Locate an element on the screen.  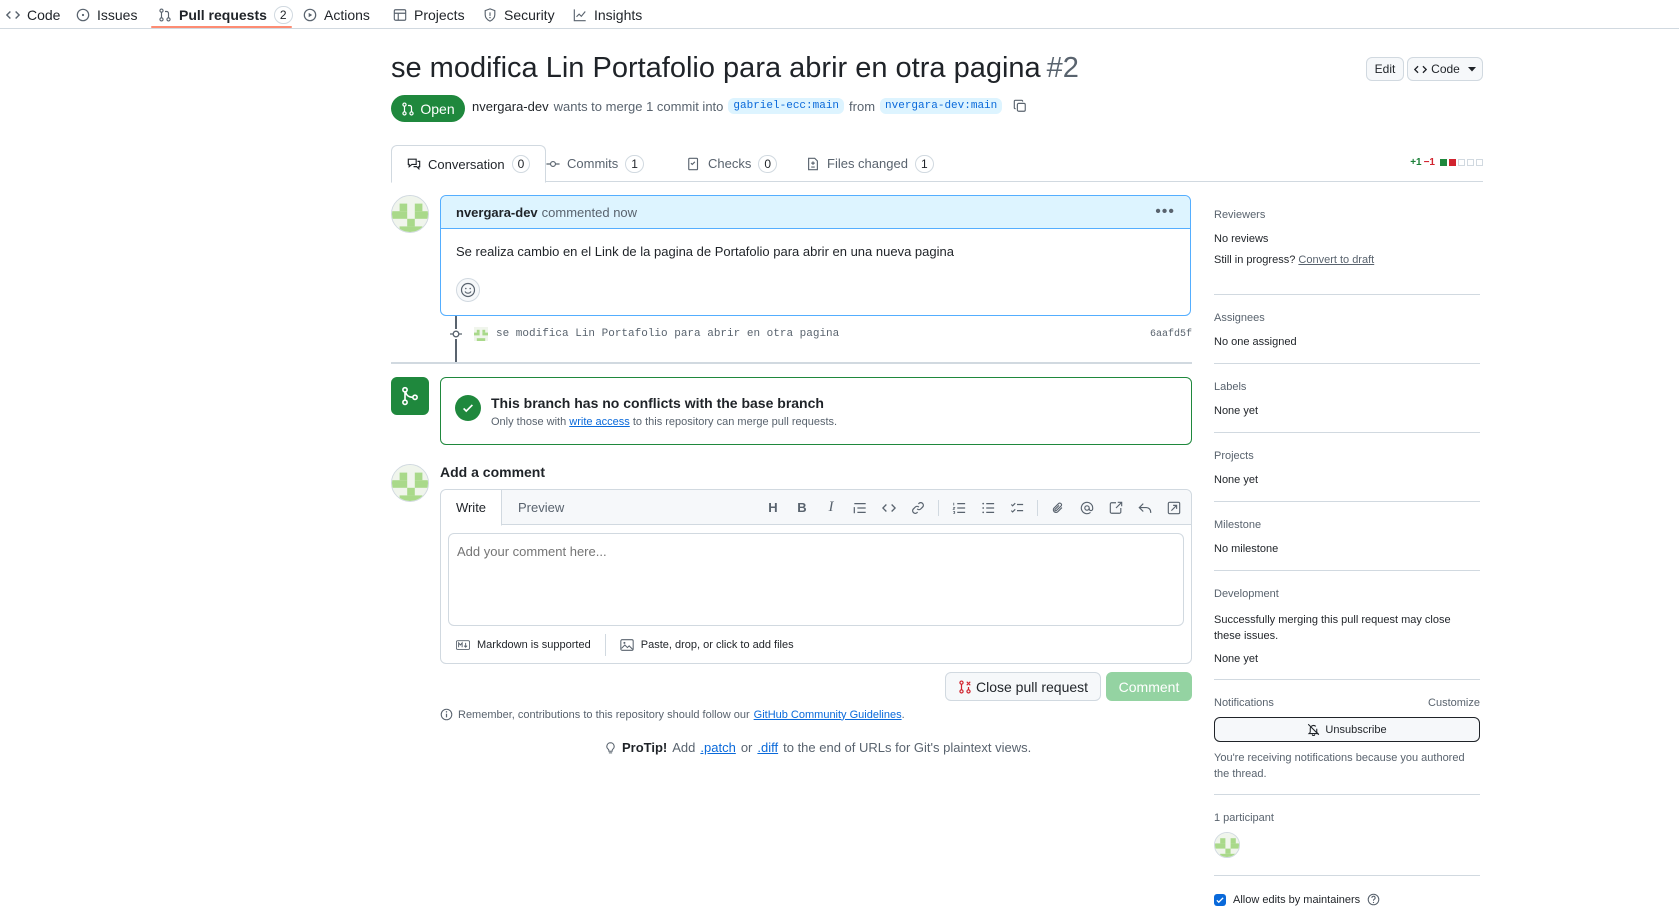
quote-icon is located at coordinates (860, 508).